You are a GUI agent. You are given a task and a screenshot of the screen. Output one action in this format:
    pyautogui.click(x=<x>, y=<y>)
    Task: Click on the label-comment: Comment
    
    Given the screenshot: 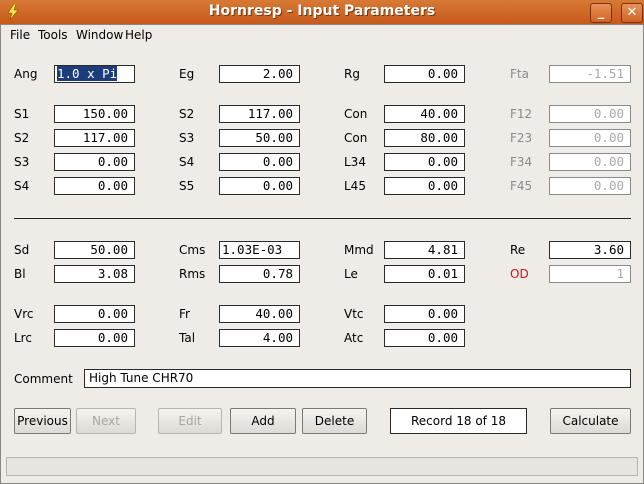 What is the action you would take?
    pyautogui.click(x=43, y=379)
    